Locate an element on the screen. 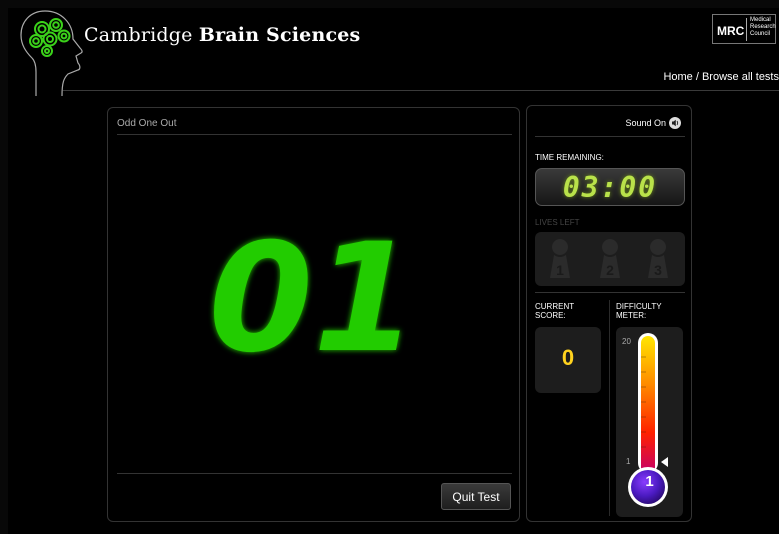  countdown-number: 01 is located at coordinates (313, 292).